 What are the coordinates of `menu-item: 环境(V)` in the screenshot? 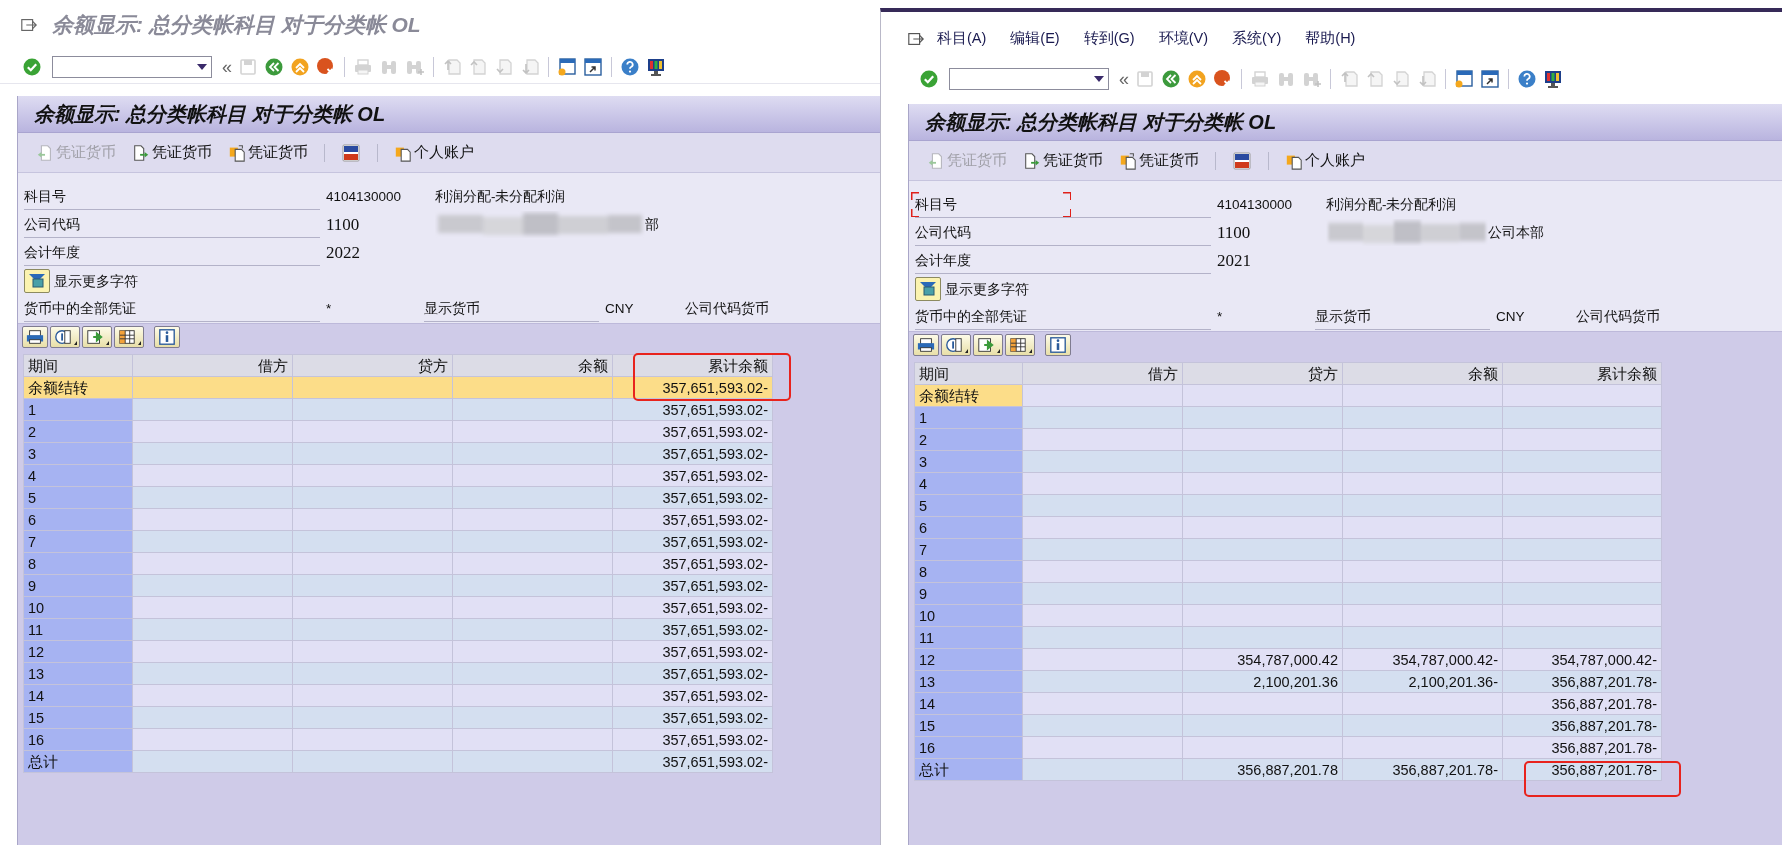 It's located at (1183, 39).